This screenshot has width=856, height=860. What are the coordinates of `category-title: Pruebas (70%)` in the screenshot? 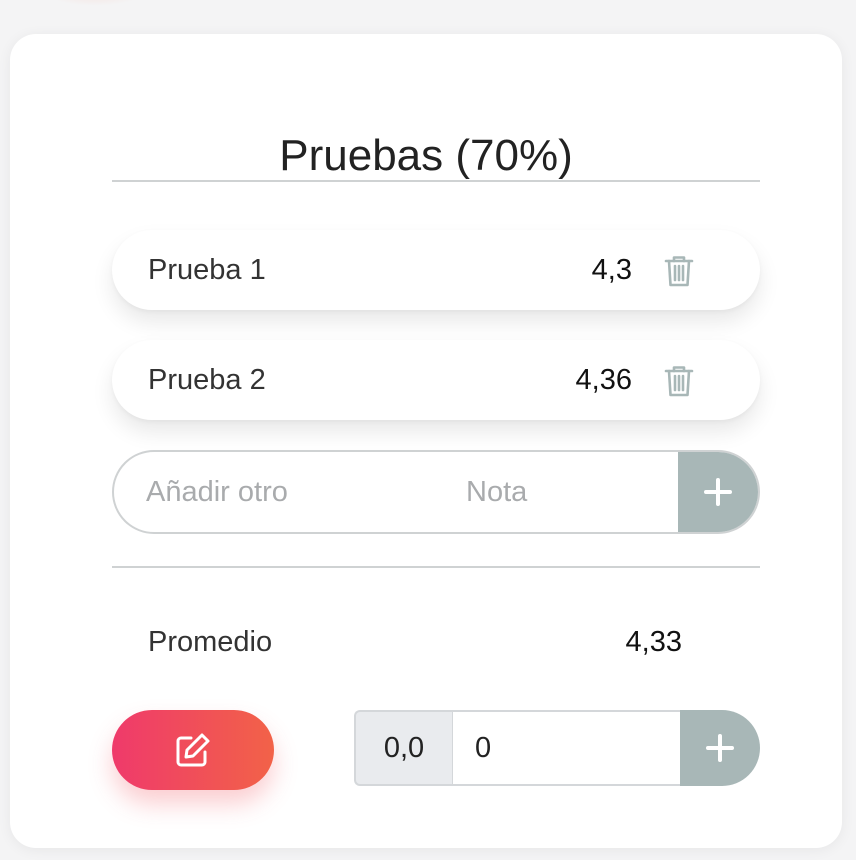 It's located at (426, 155).